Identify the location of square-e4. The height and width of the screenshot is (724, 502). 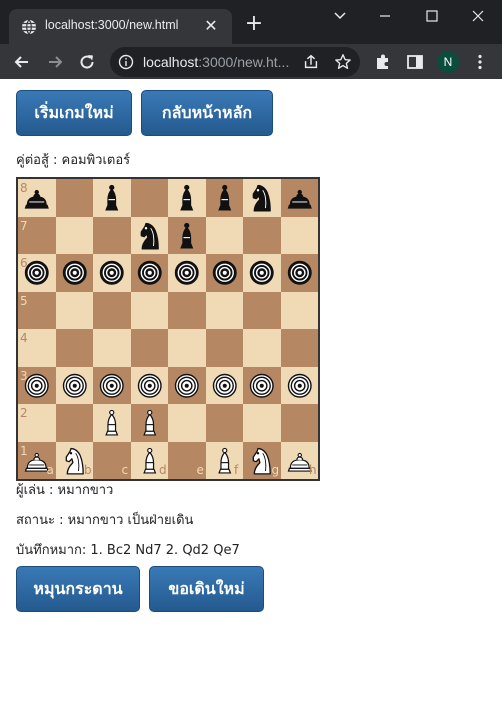
(187, 348).